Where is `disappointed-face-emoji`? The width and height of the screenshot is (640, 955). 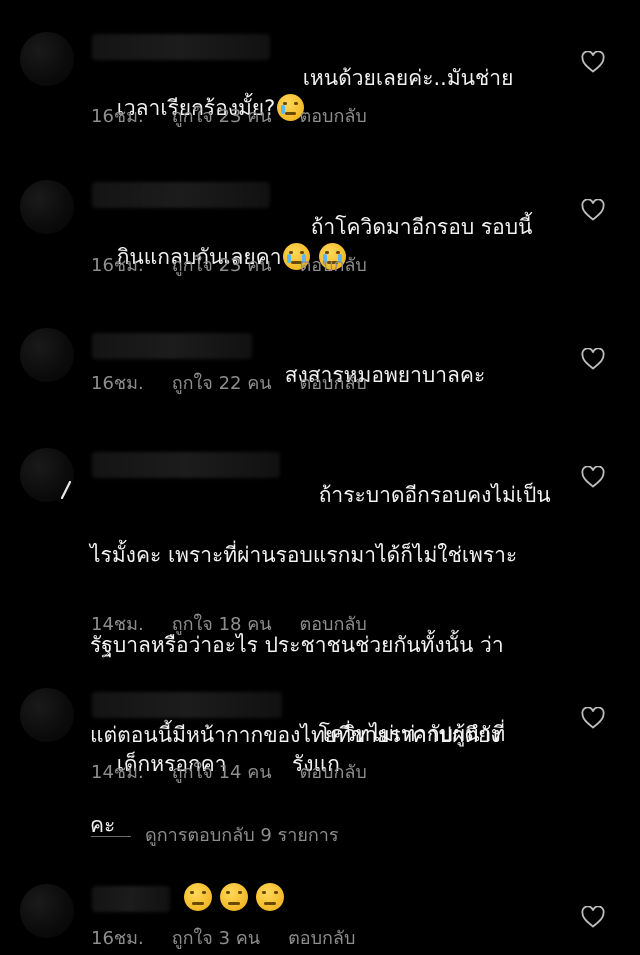
disappointed-face-emoji is located at coordinates (270, 897).